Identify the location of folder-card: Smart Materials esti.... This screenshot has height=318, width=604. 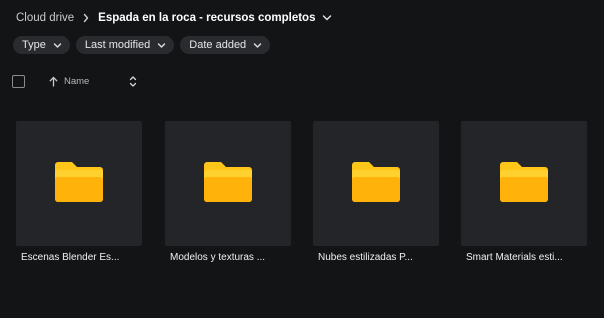
(524, 192).